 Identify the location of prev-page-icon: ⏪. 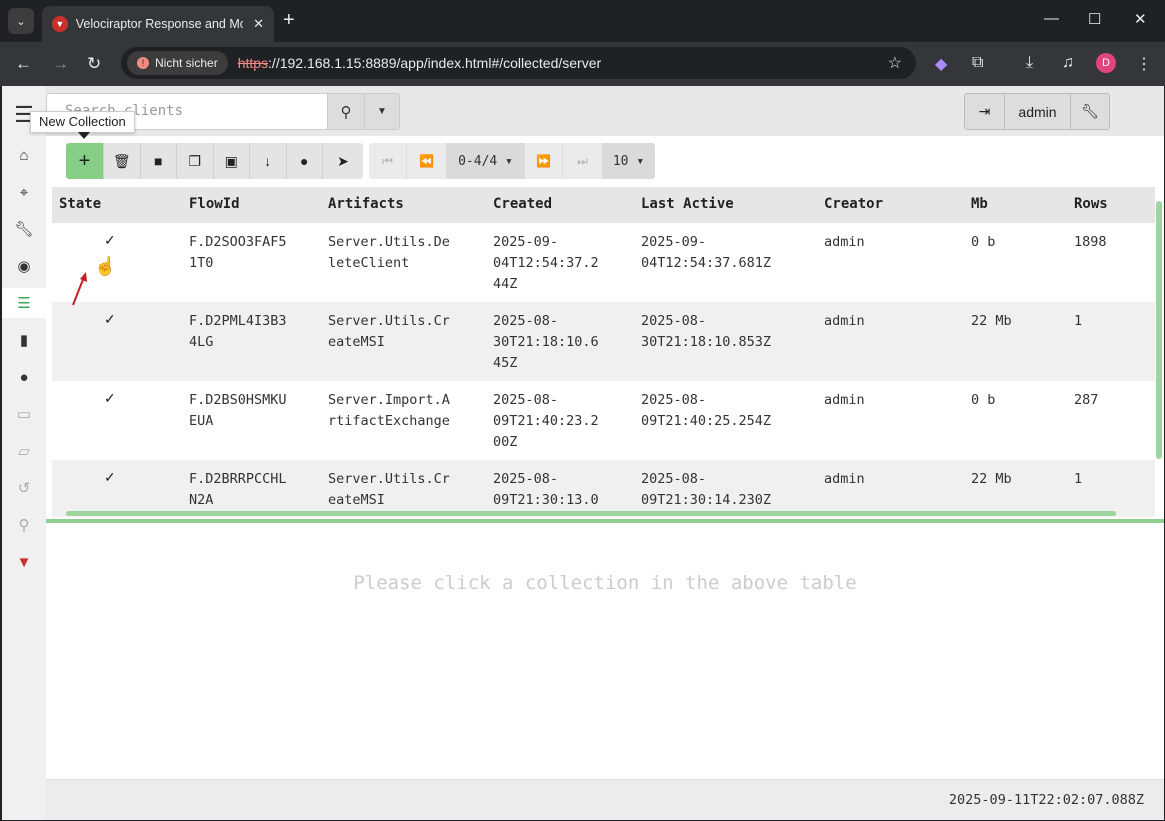
(427, 161).